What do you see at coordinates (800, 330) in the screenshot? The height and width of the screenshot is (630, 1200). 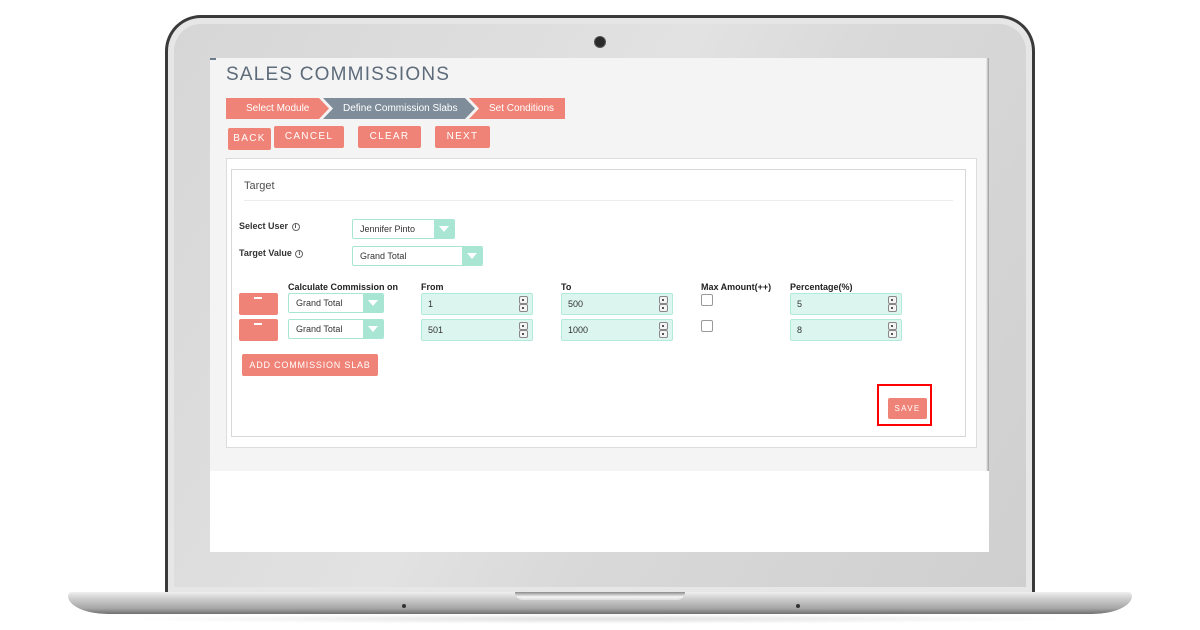 I see `percentage-value: 8` at bounding box center [800, 330].